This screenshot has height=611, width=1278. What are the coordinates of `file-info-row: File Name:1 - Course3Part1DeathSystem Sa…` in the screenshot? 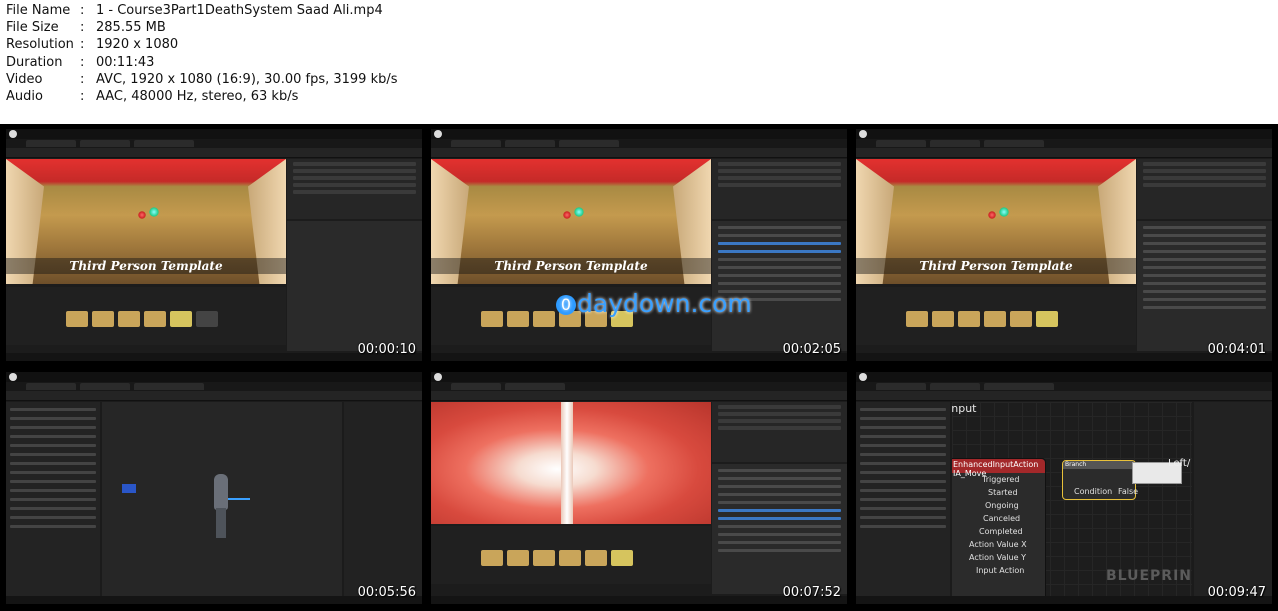 It's located at (194, 10).